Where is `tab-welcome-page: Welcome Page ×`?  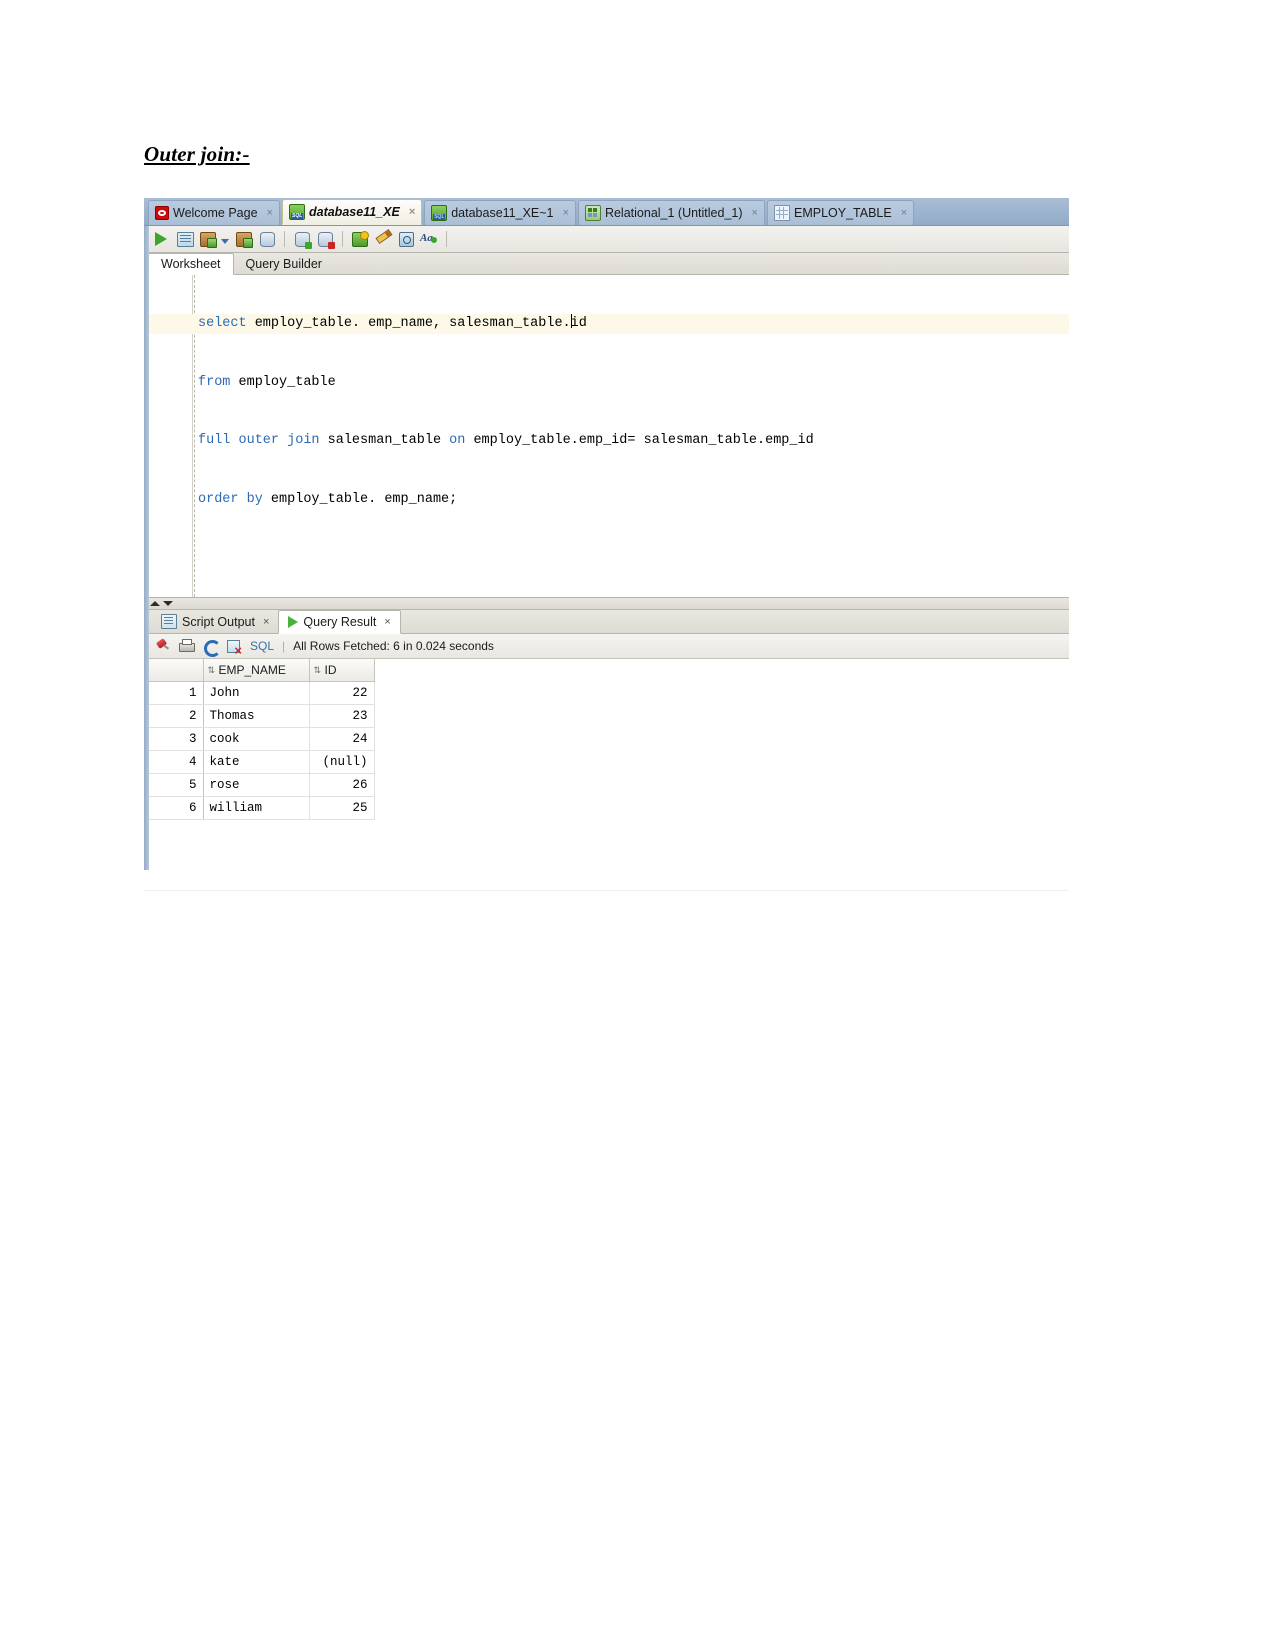 tab-welcome-page: Welcome Page × is located at coordinates (214, 212).